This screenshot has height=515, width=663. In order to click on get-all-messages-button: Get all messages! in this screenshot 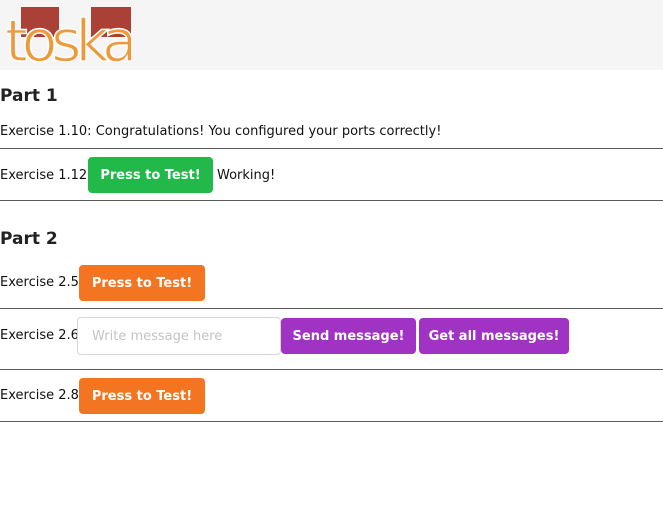, I will do `click(494, 336)`.